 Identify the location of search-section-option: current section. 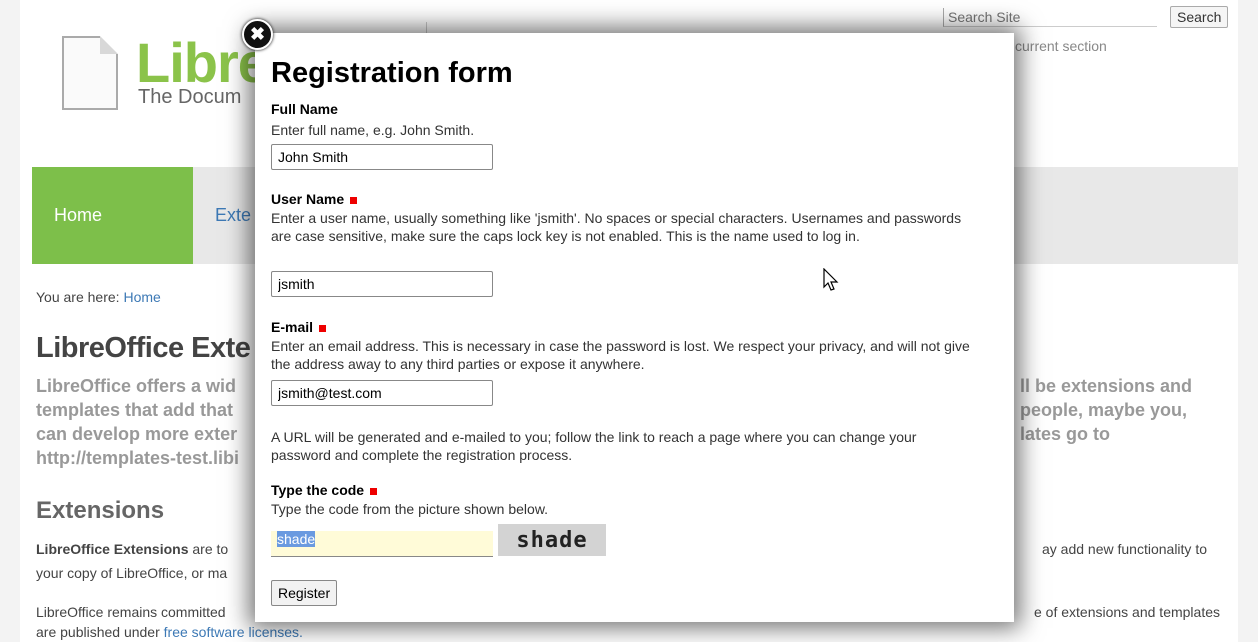
(1061, 46).